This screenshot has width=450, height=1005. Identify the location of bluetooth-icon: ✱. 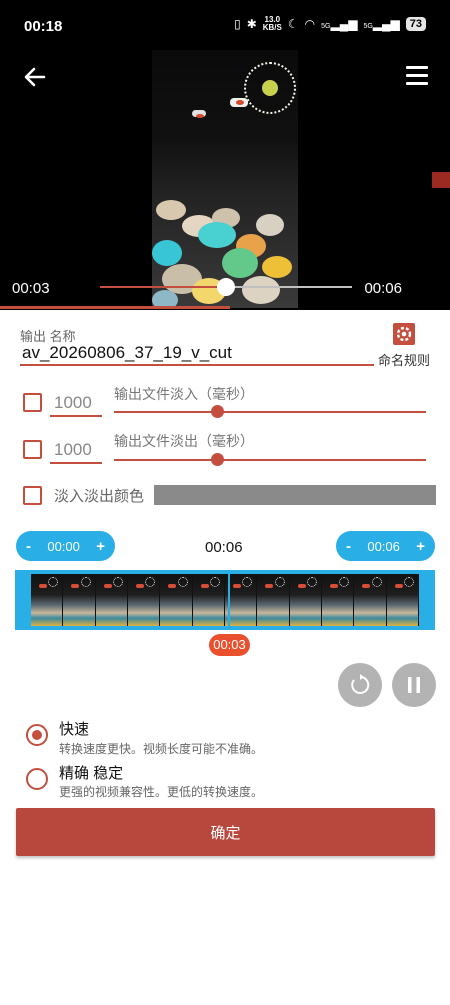
(251, 24).